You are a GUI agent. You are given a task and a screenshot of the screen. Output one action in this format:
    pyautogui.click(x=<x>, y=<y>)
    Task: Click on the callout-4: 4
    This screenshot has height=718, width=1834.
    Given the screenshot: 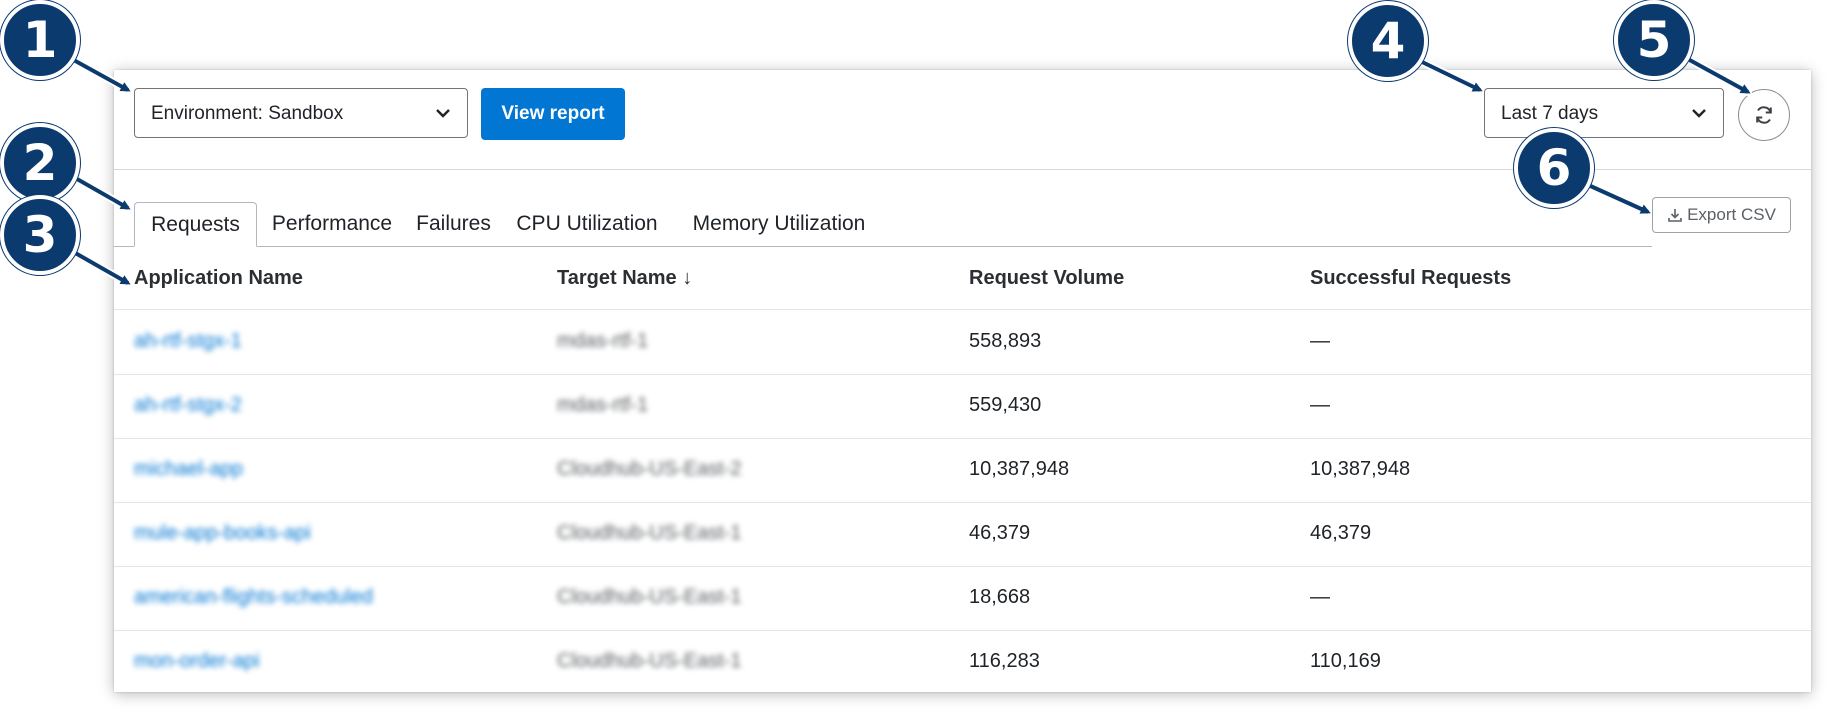 What is the action you would take?
    pyautogui.click(x=1388, y=41)
    